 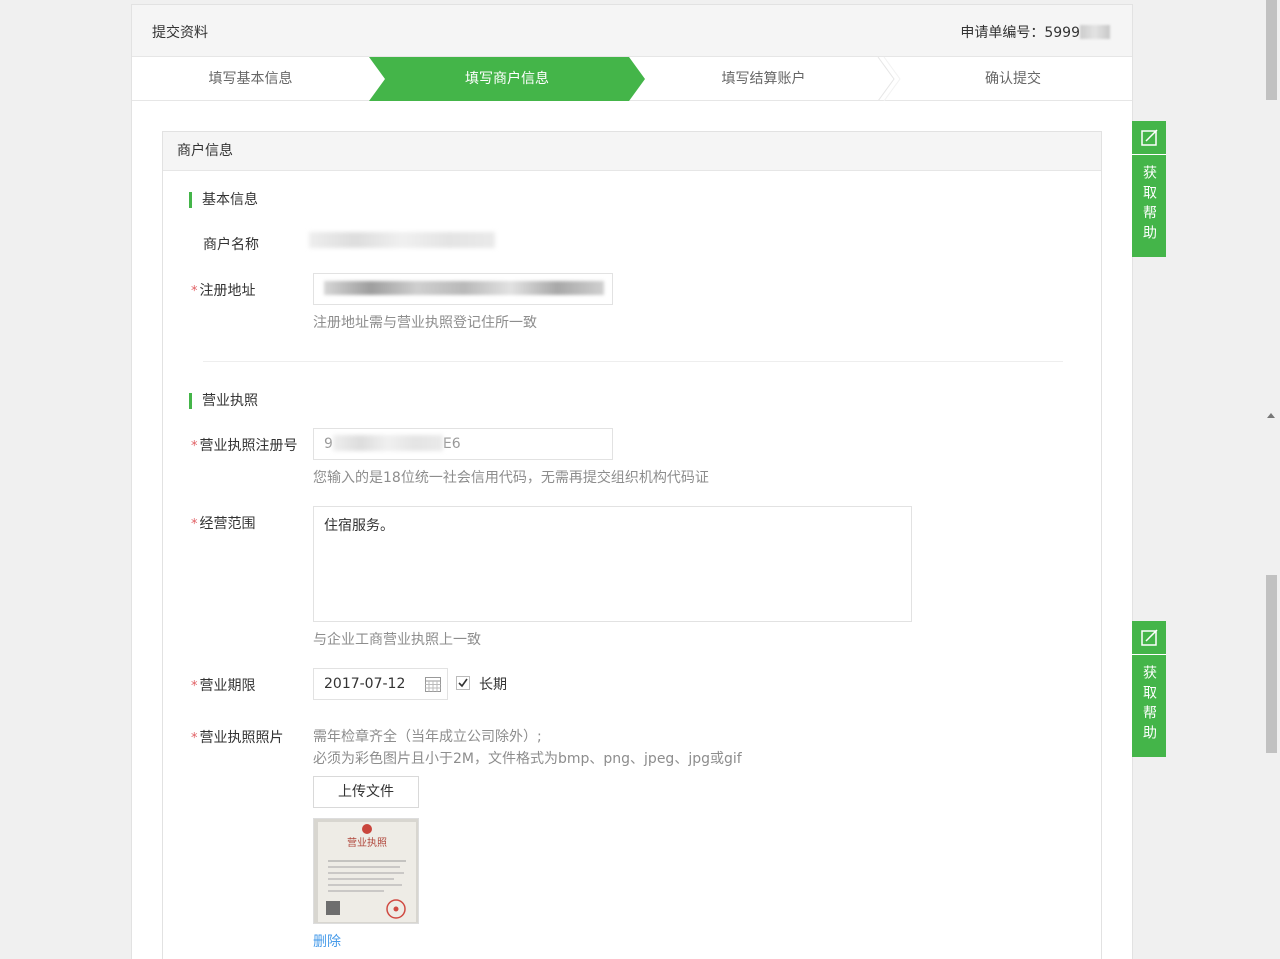 I want to click on license-reg-no-redacted, so click(x=387, y=443).